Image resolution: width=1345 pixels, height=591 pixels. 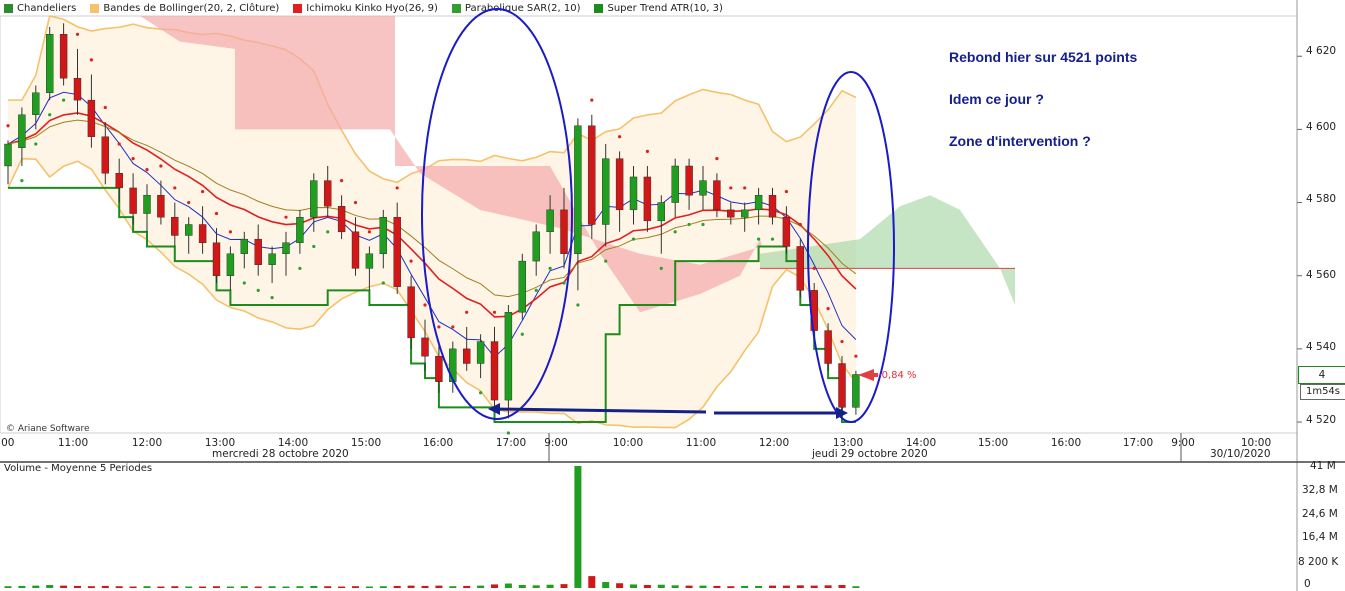 I want to click on time-tick-label: 9:00, so click(x=556, y=443).